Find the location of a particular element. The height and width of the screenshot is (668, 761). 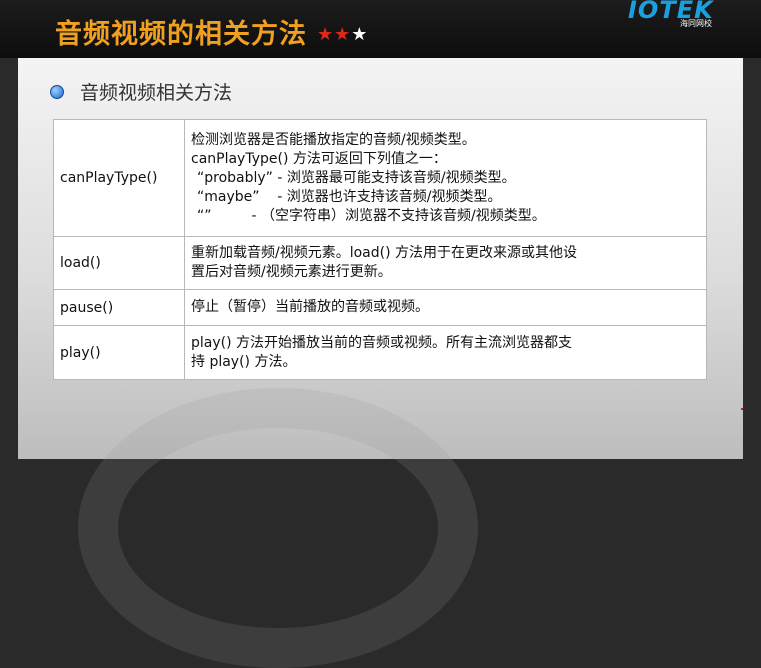

difficulty-rating: ★★★ is located at coordinates (342, 34).